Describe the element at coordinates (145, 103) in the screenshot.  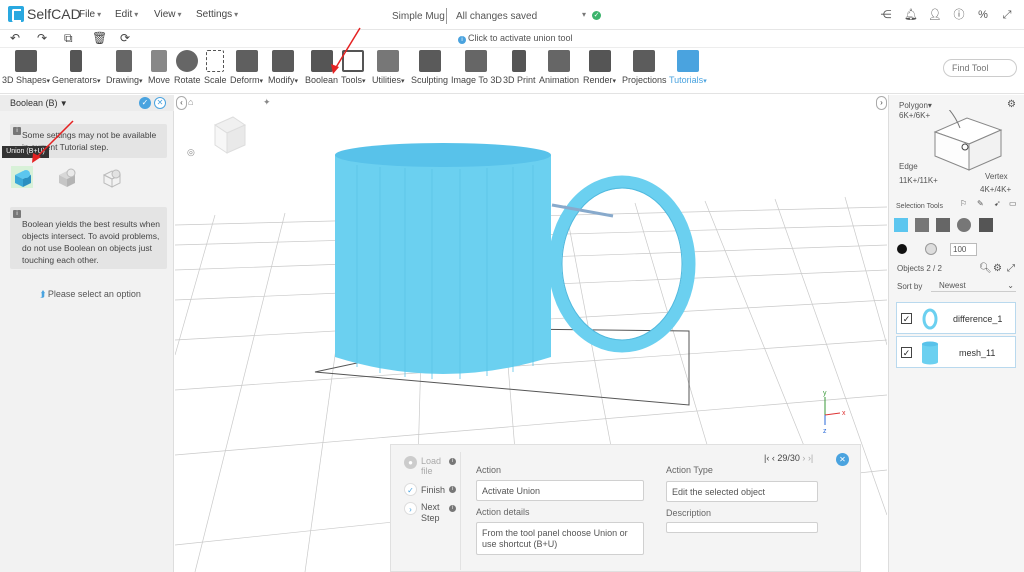
I see `confirm-icon: ✓` at that location.